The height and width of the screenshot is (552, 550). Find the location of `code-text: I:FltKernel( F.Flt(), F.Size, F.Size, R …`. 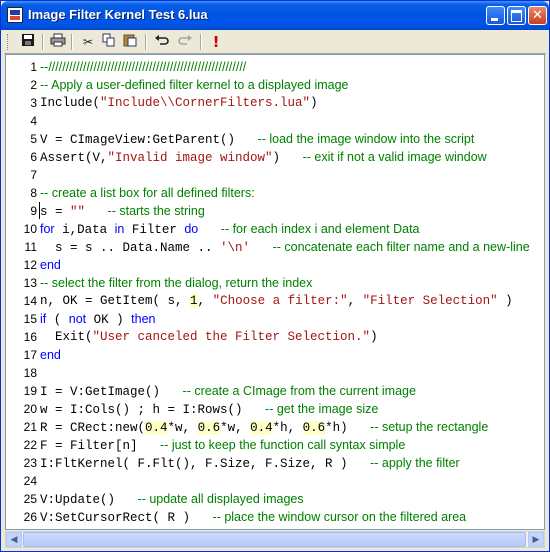

code-text: I:FltKernel( F.Flt(), F.Size, F.Size, R … is located at coordinates (250, 463).